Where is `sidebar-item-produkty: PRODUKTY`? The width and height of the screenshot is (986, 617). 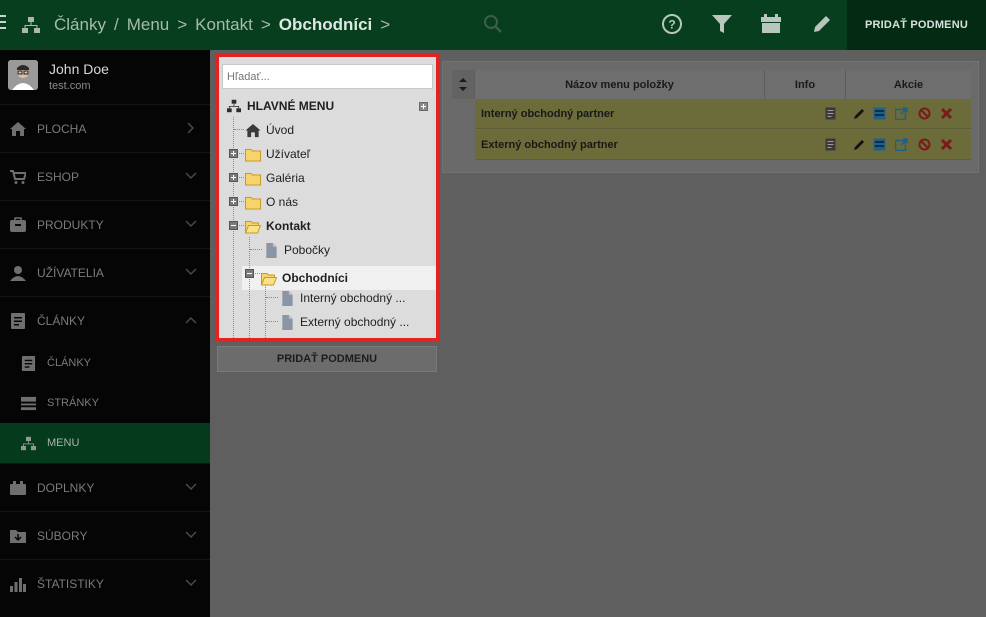
sidebar-item-produkty: PRODUKTY is located at coordinates (105, 224).